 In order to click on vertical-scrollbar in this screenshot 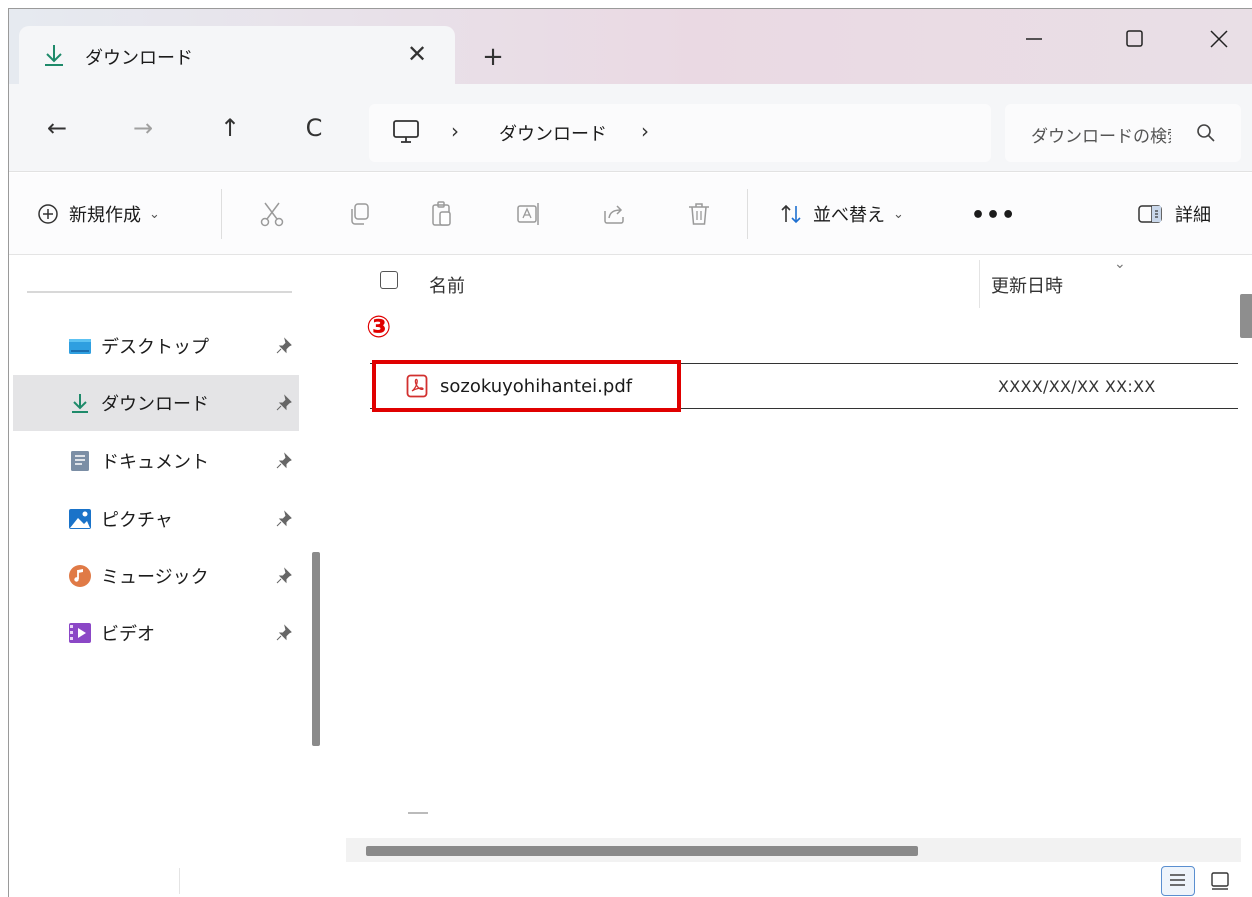, I will do `click(1246, 316)`.